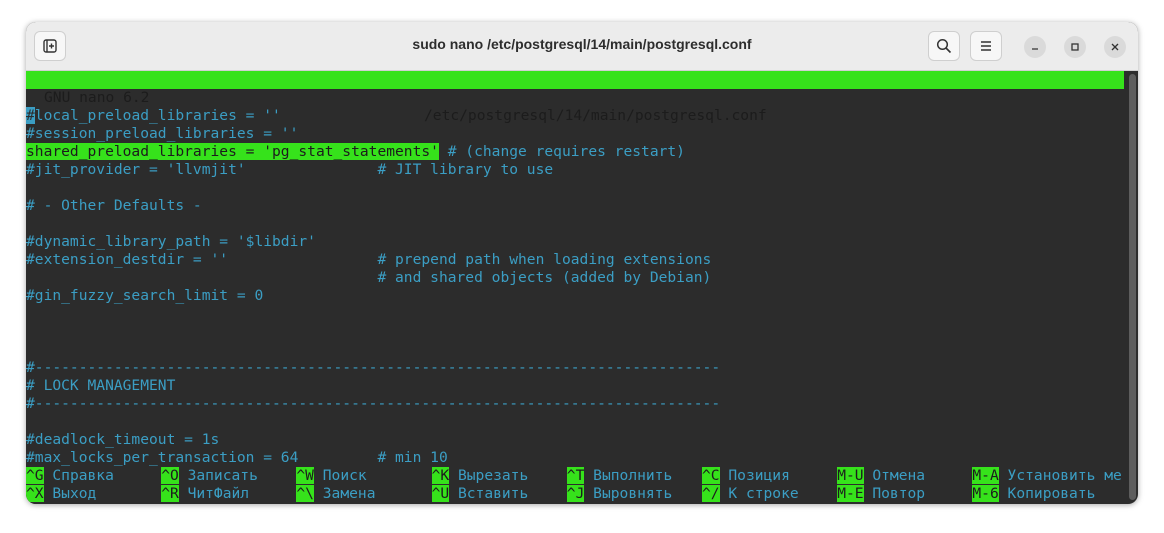 This screenshot has width=1164, height=533. What do you see at coordinates (850, 493) in the screenshot?
I see `shortcut-key: M-E` at bounding box center [850, 493].